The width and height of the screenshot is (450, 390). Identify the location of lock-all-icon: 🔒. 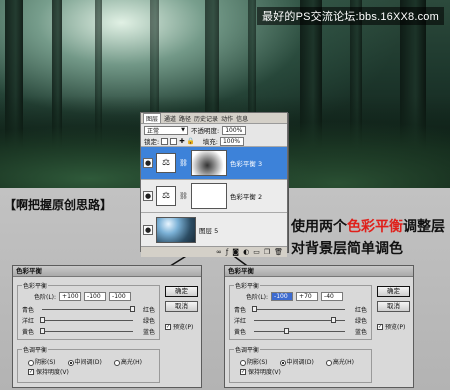
(191, 141).